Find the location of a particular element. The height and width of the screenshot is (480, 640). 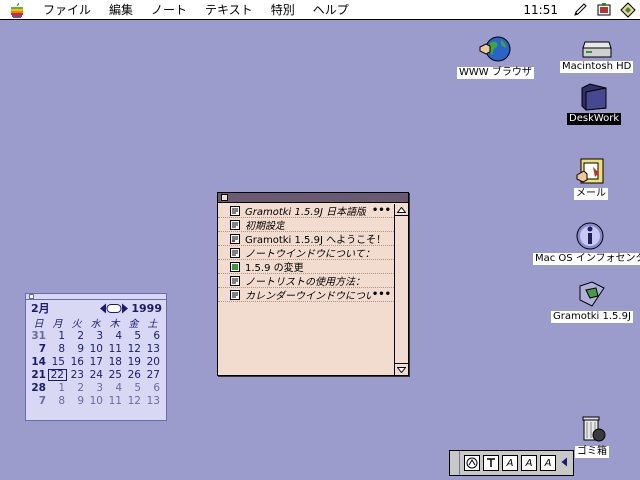

app-menu-icon is located at coordinates (604, 10).